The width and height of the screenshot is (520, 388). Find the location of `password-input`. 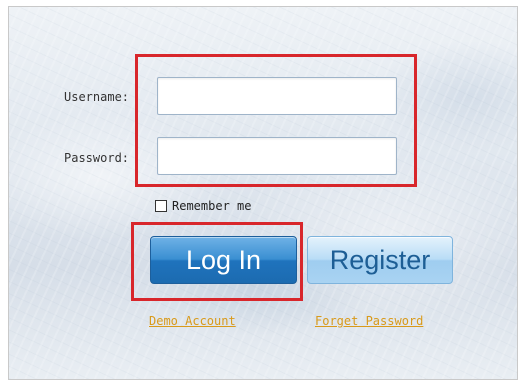

password-input is located at coordinates (277, 156).